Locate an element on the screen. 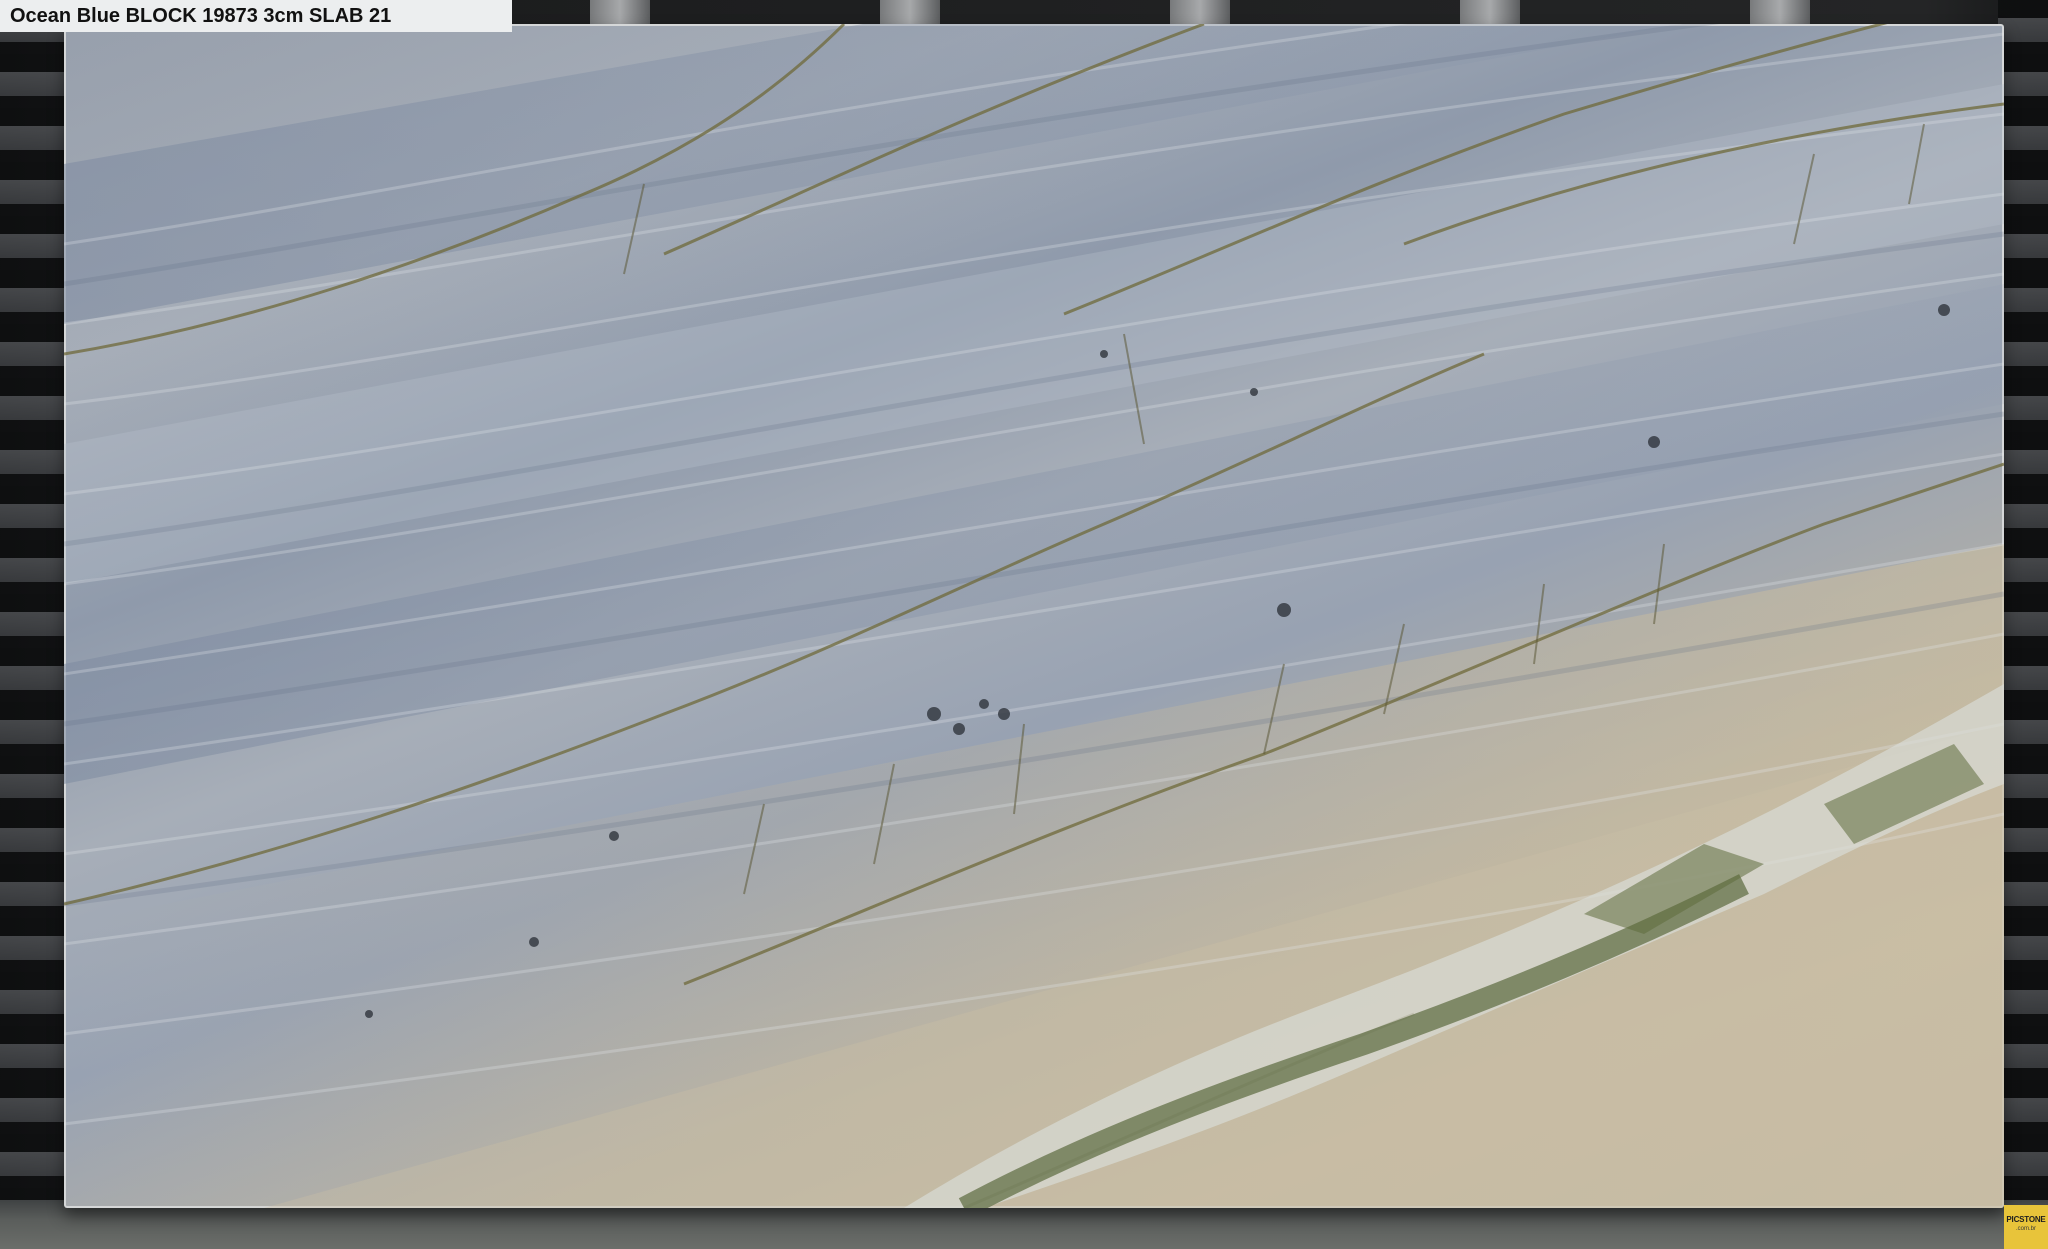 The width and height of the screenshot is (2048, 1249). picstone-watermark-logo: PICSTONE .com.br is located at coordinates (2026, 1227).